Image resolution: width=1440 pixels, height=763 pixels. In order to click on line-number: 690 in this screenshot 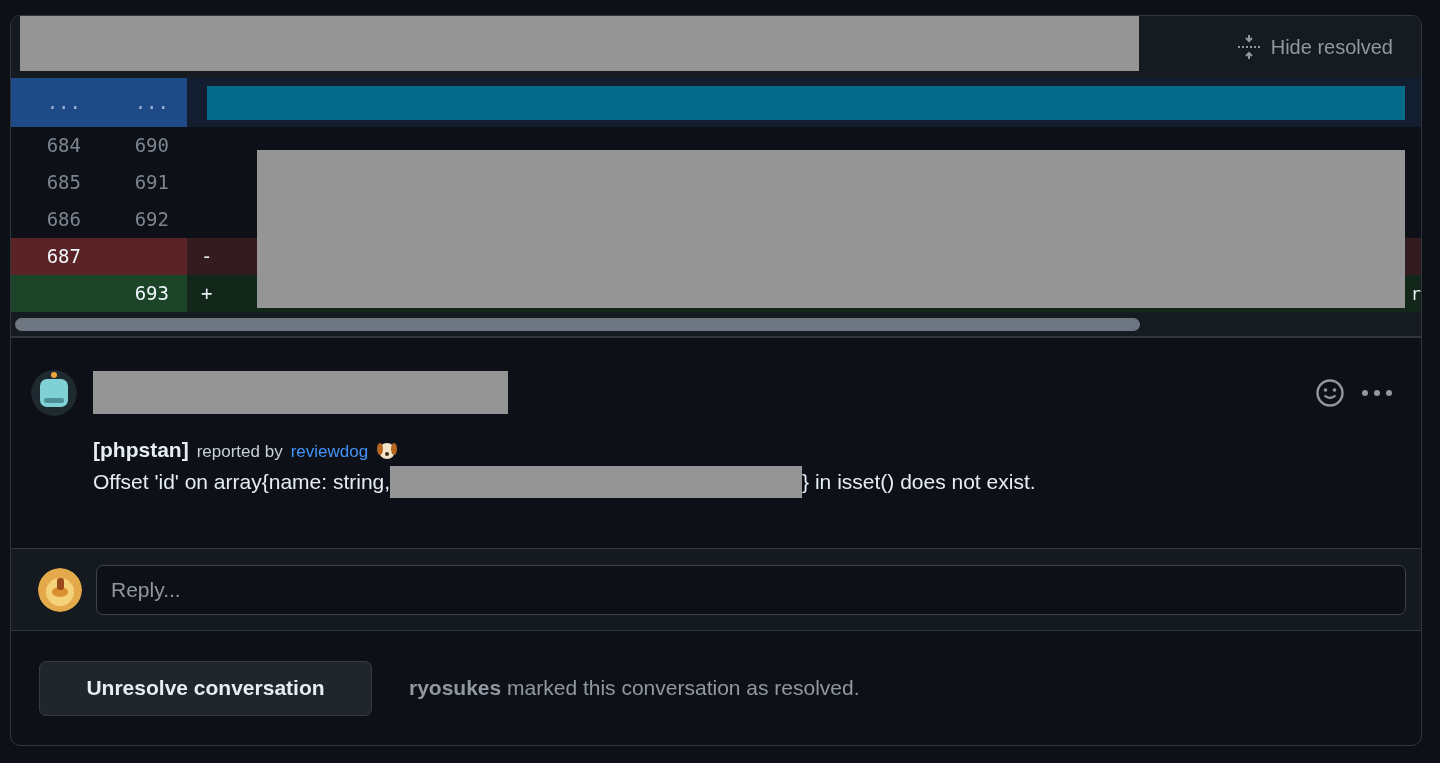, I will do `click(151, 145)`.